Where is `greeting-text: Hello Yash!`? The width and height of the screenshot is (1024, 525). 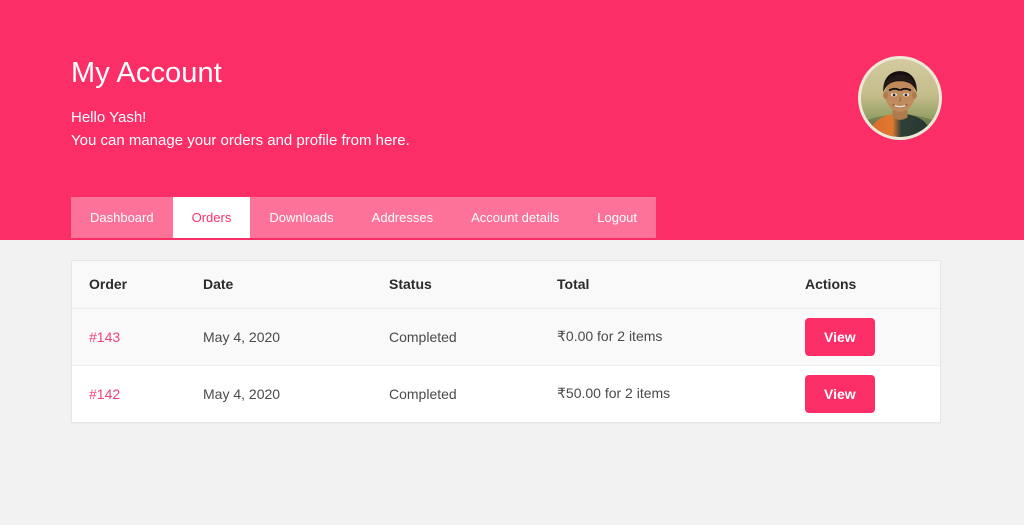
greeting-text: Hello Yash! is located at coordinates (109, 117).